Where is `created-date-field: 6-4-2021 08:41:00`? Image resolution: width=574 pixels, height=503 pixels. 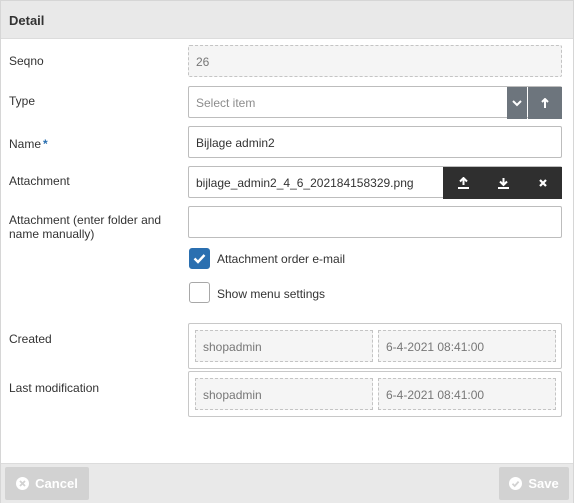 created-date-field: 6-4-2021 08:41:00 is located at coordinates (467, 346).